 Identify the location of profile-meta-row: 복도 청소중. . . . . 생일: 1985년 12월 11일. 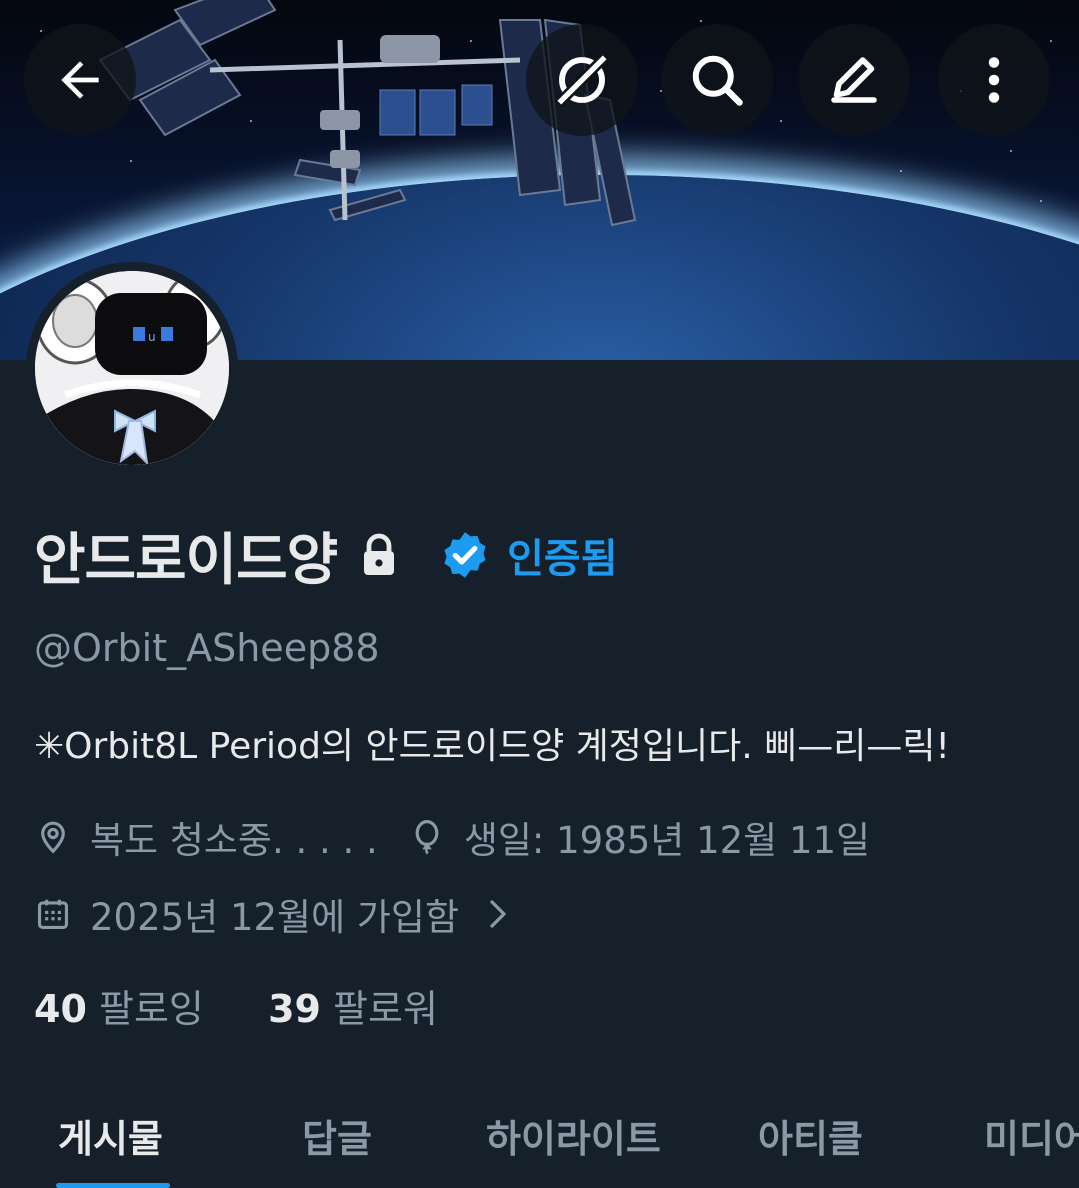
(452, 837).